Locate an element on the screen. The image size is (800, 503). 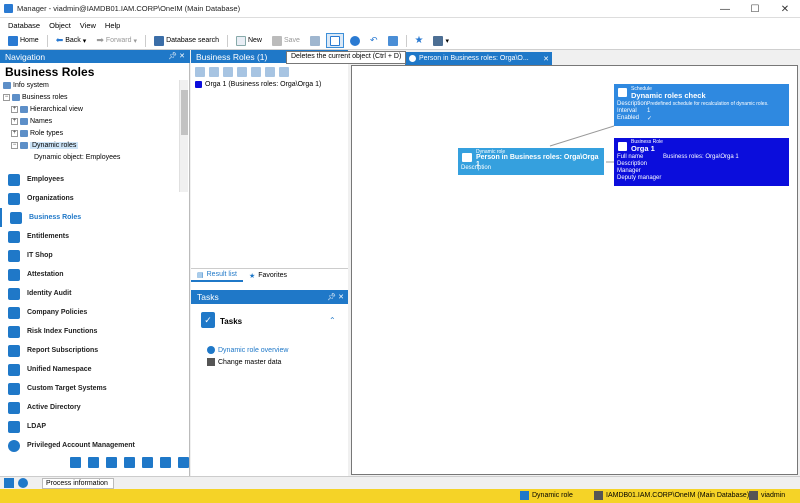
menu-database: Database is located at coordinates (24, 25).